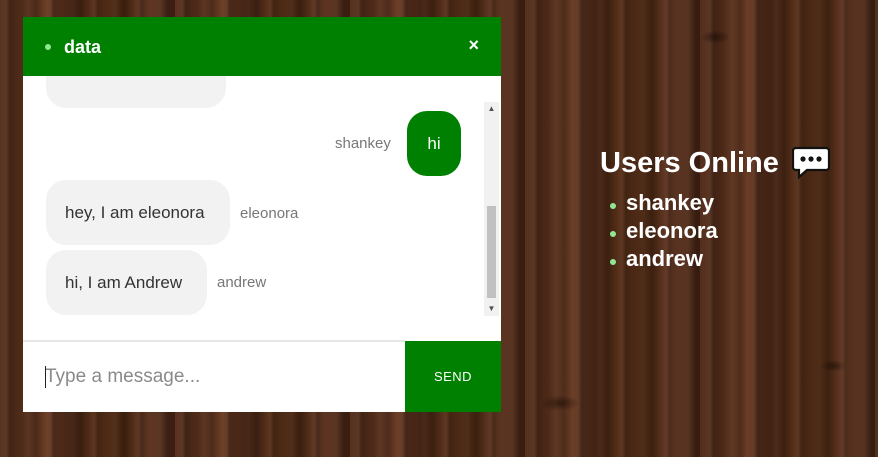 The height and width of the screenshot is (457, 878). I want to click on users-online-heading: Users Online, so click(715, 163).